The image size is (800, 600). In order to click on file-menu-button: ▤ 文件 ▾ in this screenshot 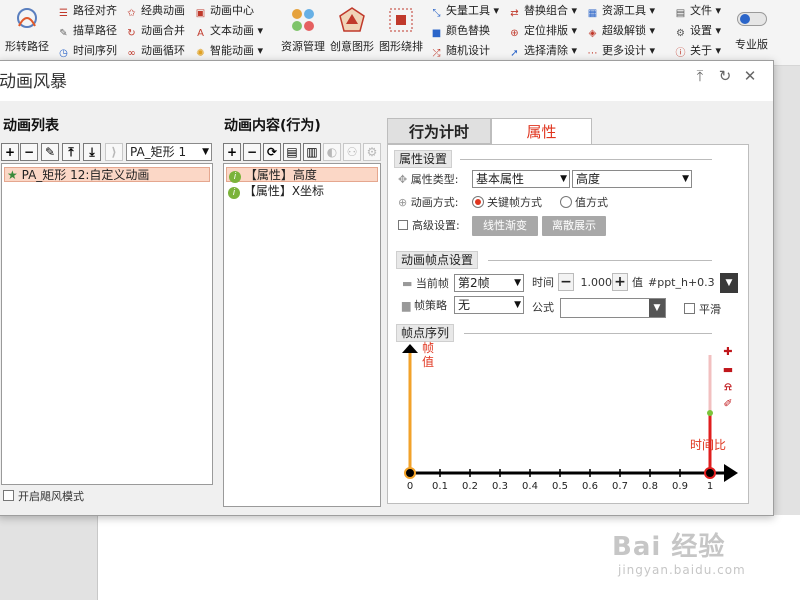, I will do `click(697, 12)`.